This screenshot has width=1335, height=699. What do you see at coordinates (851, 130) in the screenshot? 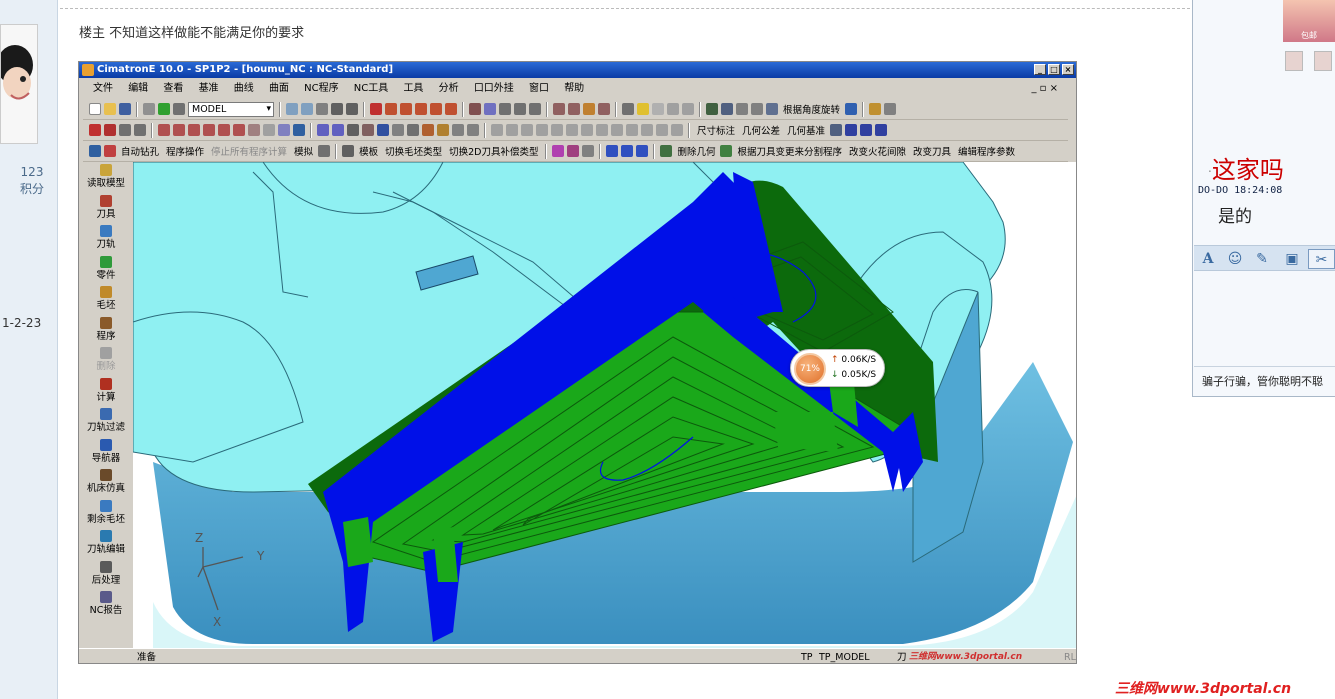
I see `text-a-icon` at bounding box center [851, 130].